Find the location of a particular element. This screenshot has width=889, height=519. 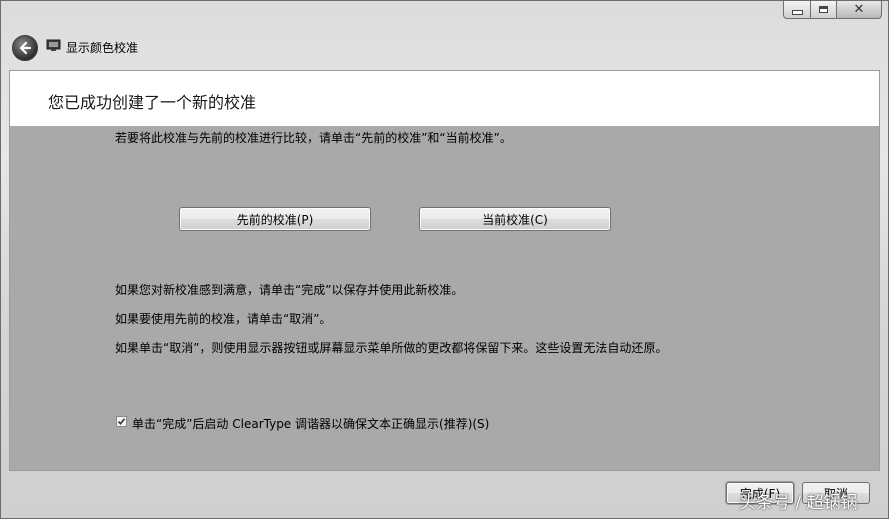

checkmark-icon is located at coordinates (121, 422).